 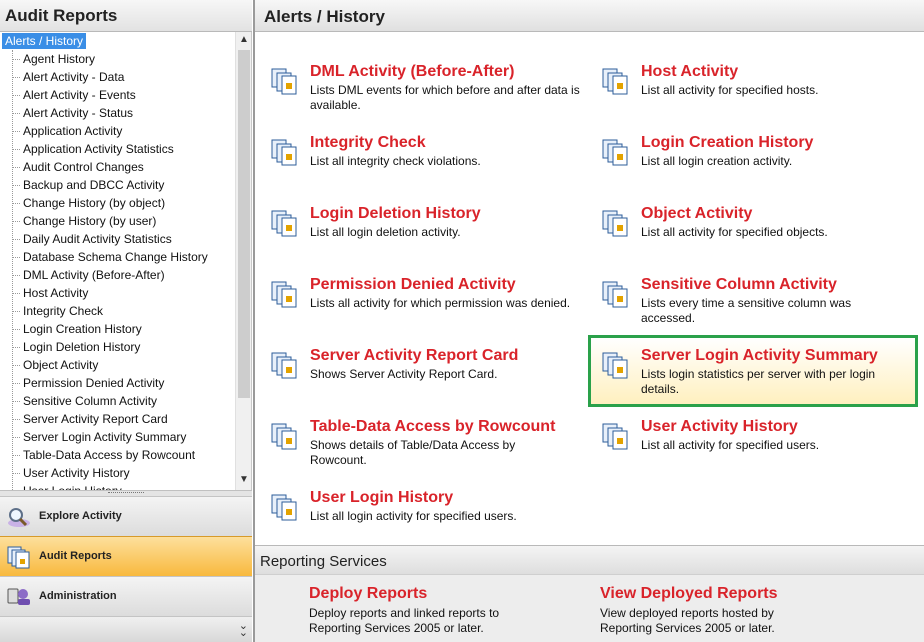 I want to click on nav-audit-reports: Audit Reports, so click(x=126, y=556).